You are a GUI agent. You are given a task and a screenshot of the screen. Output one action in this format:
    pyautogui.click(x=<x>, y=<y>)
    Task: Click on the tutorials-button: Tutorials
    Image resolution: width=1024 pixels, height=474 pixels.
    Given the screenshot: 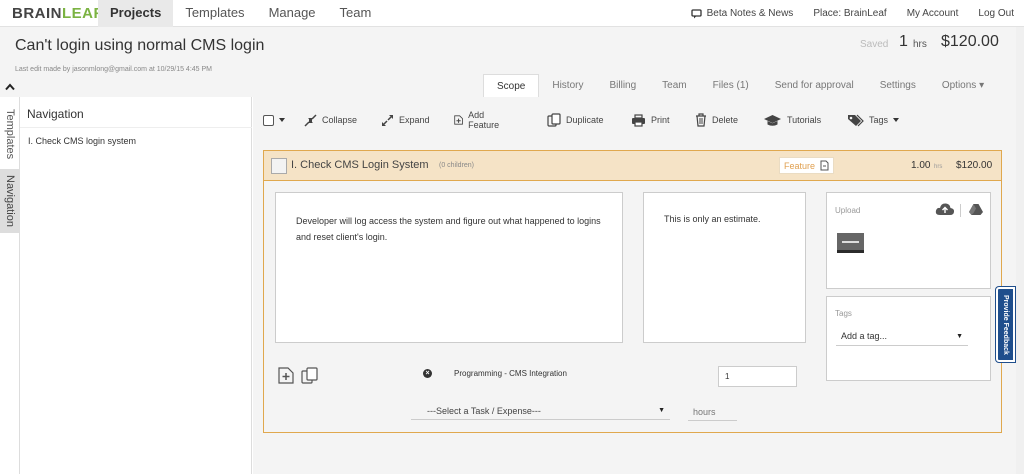 What is the action you would take?
    pyautogui.click(x=792, y=120)
    